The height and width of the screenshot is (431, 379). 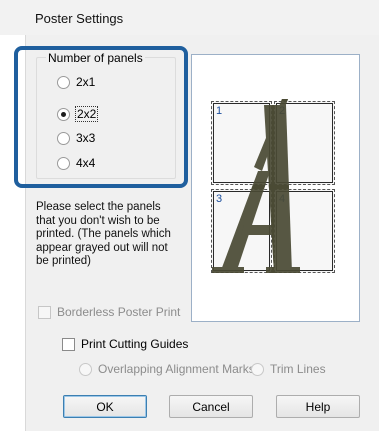 What do you see at coordinates (211, 406) in the screenshot?
I see `cancel-button: Cancel` at bounding box center [211, 406].